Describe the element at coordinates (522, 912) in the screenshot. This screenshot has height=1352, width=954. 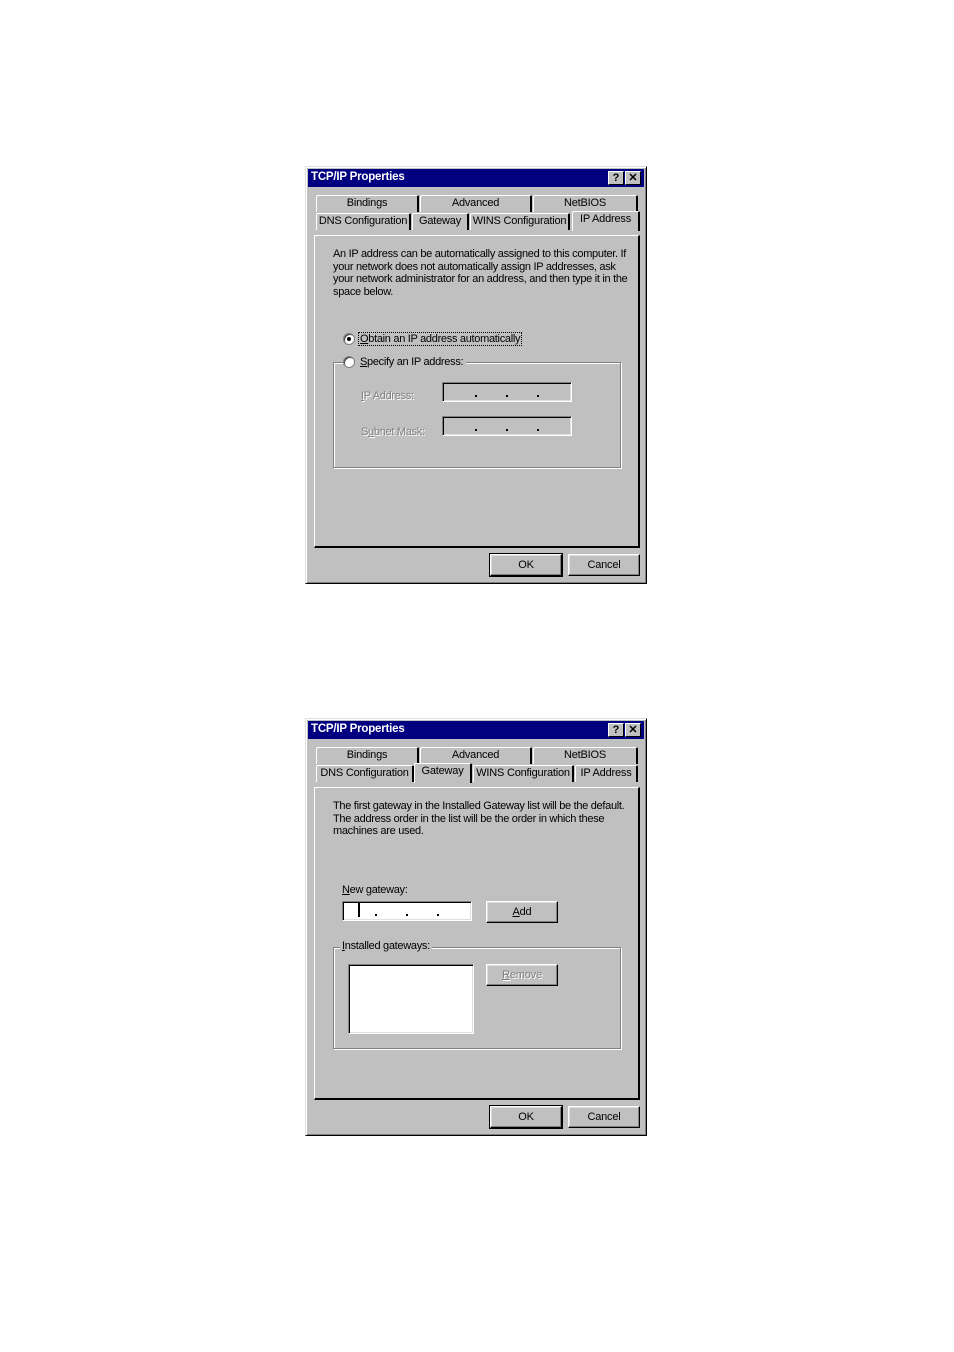
I see `add-button: Add` at that location.